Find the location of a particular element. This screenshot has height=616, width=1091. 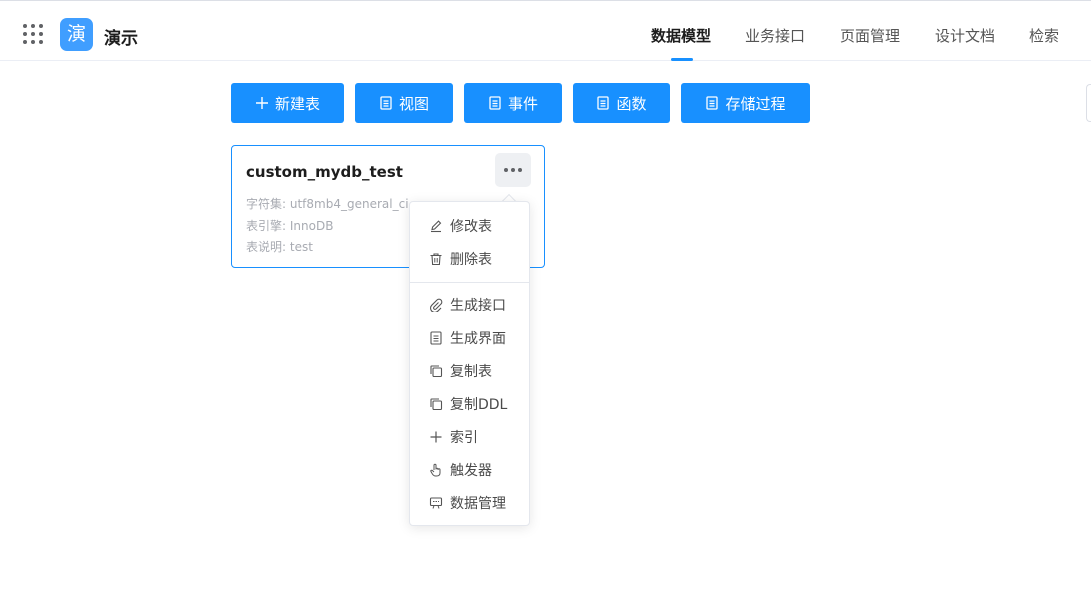

charset-value: utf8mb4_general_ci is located at coordinates (349, 204).